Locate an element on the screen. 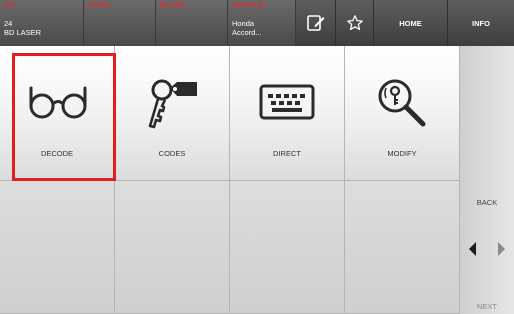  edit-icon is located at coordinates (315, 23).